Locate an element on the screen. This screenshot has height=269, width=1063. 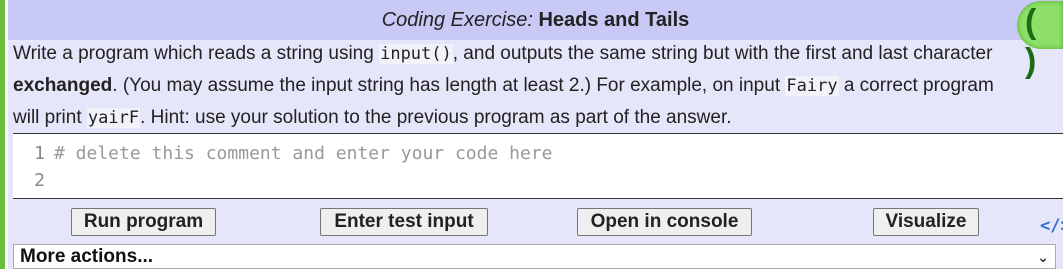
status-badge-text: ( ) is located at coordinates (1032, 41).